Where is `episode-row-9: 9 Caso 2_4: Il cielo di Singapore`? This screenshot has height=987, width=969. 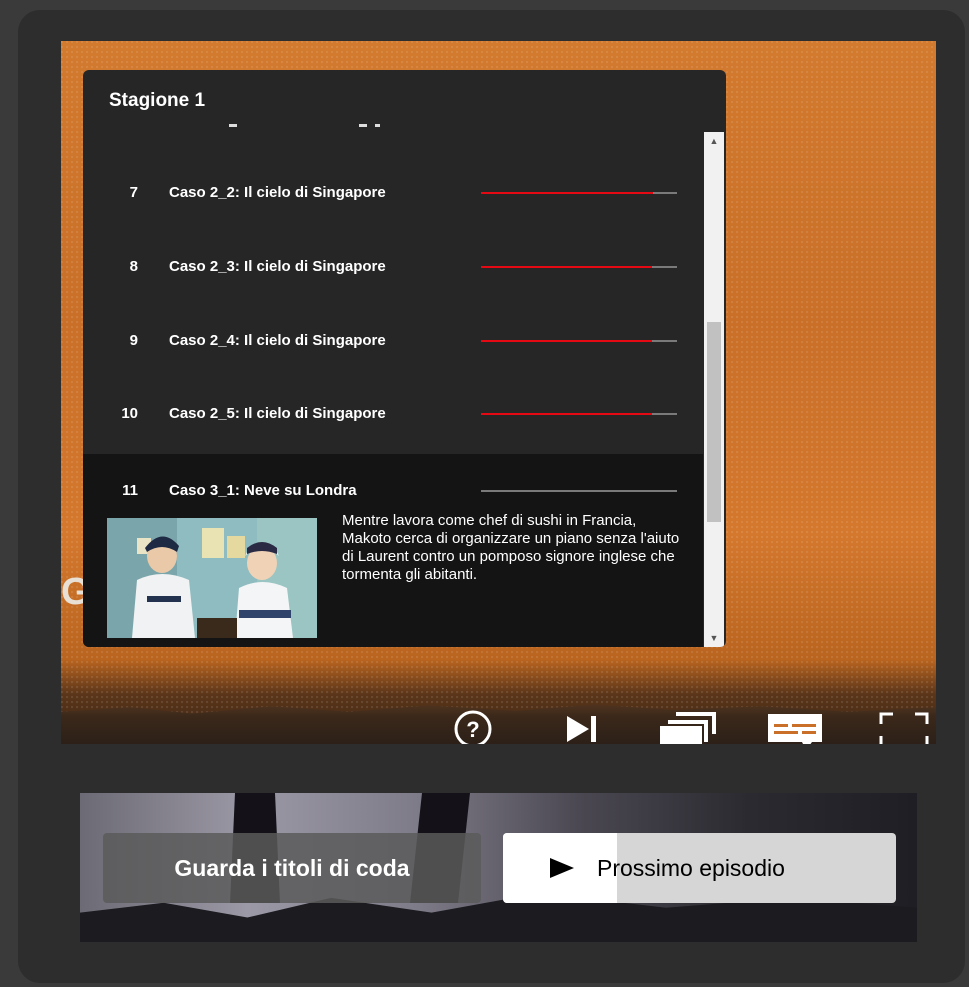
episode-row-9: 9 Caso 2_4: Il cielo di Singapore is located at coordinates (393, 341).